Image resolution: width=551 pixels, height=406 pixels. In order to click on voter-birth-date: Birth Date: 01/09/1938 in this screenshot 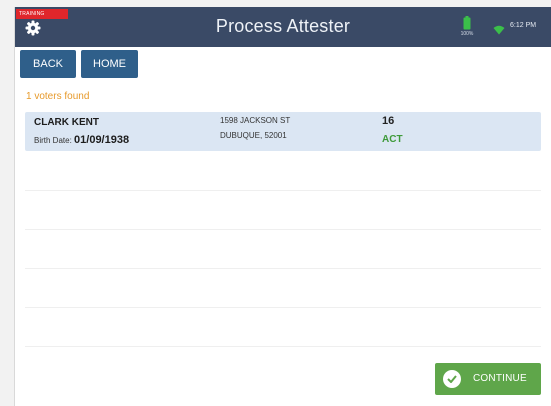, I will do `click(81, 140)`.